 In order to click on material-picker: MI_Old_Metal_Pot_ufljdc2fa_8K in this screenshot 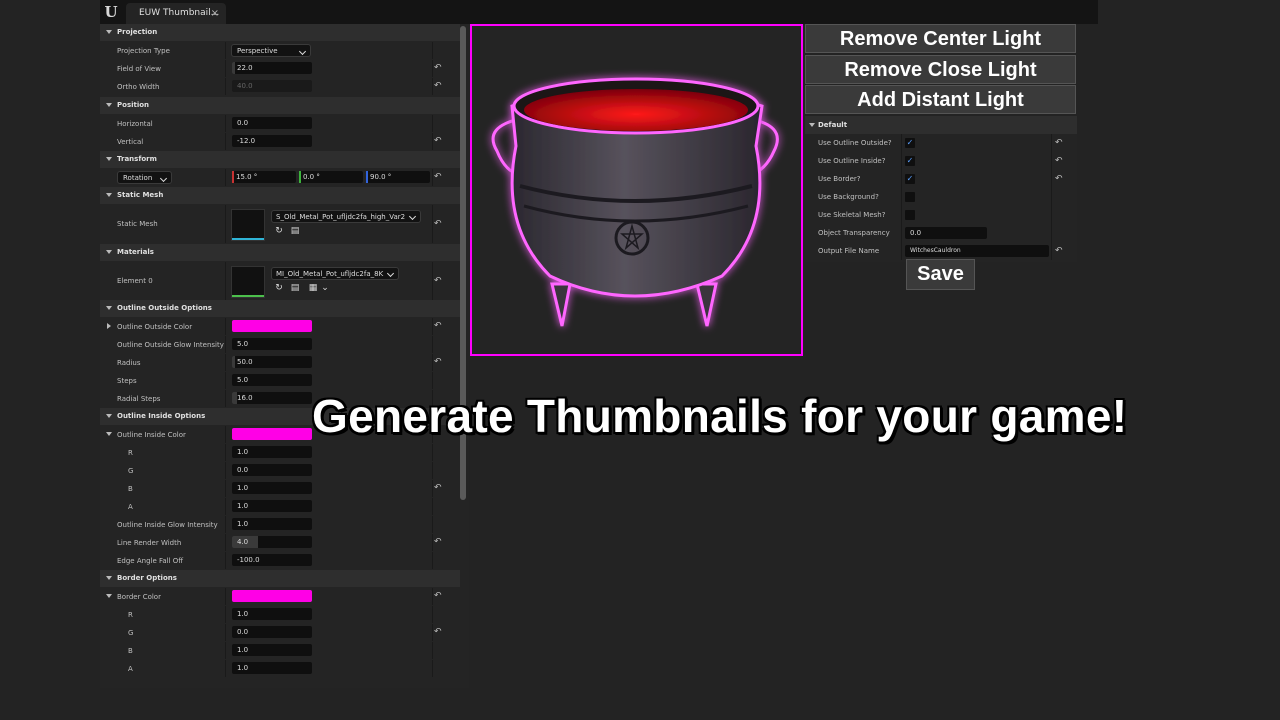, I will do `click(335, 273)`.